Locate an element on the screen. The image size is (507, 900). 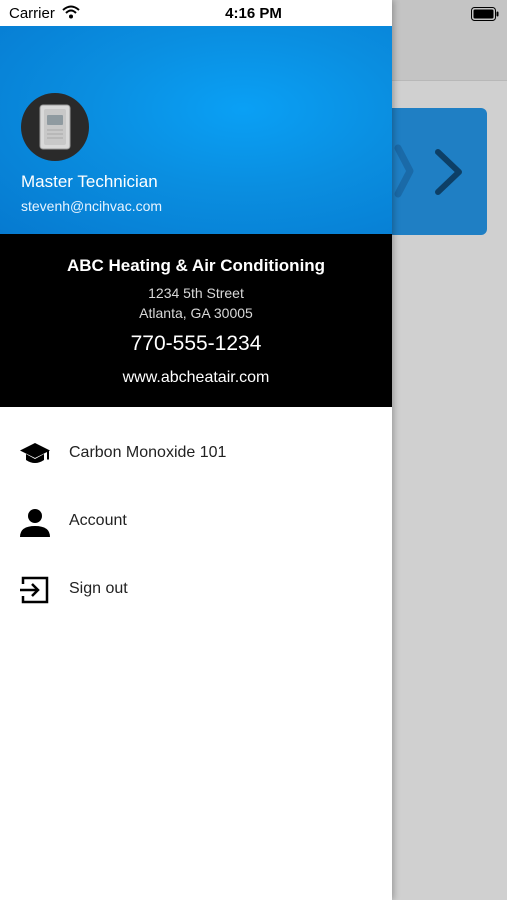
menu-item-sign-out: Sign out is located at coordinates (196, 588).